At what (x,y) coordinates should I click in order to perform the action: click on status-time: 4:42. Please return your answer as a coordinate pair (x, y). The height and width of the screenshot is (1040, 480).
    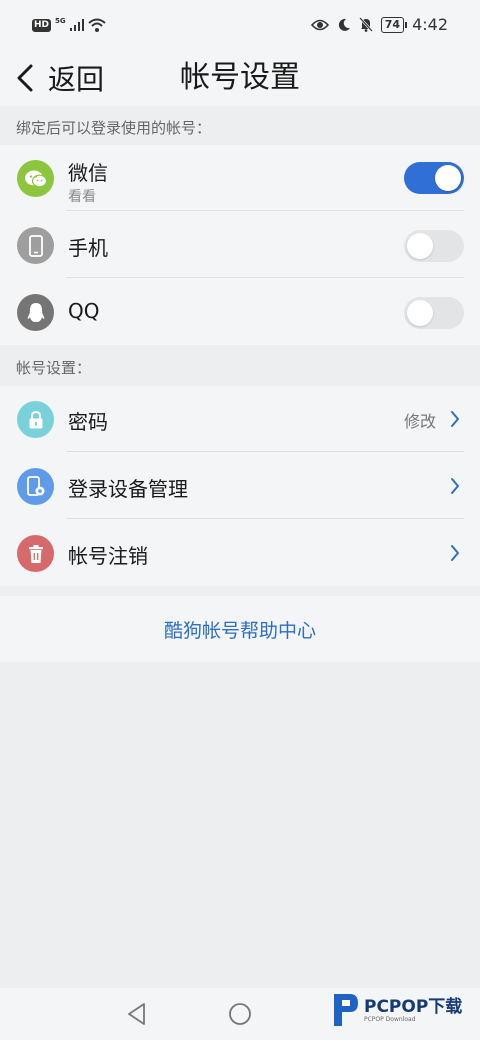
    Looking at the image, I should click on (430, 24).